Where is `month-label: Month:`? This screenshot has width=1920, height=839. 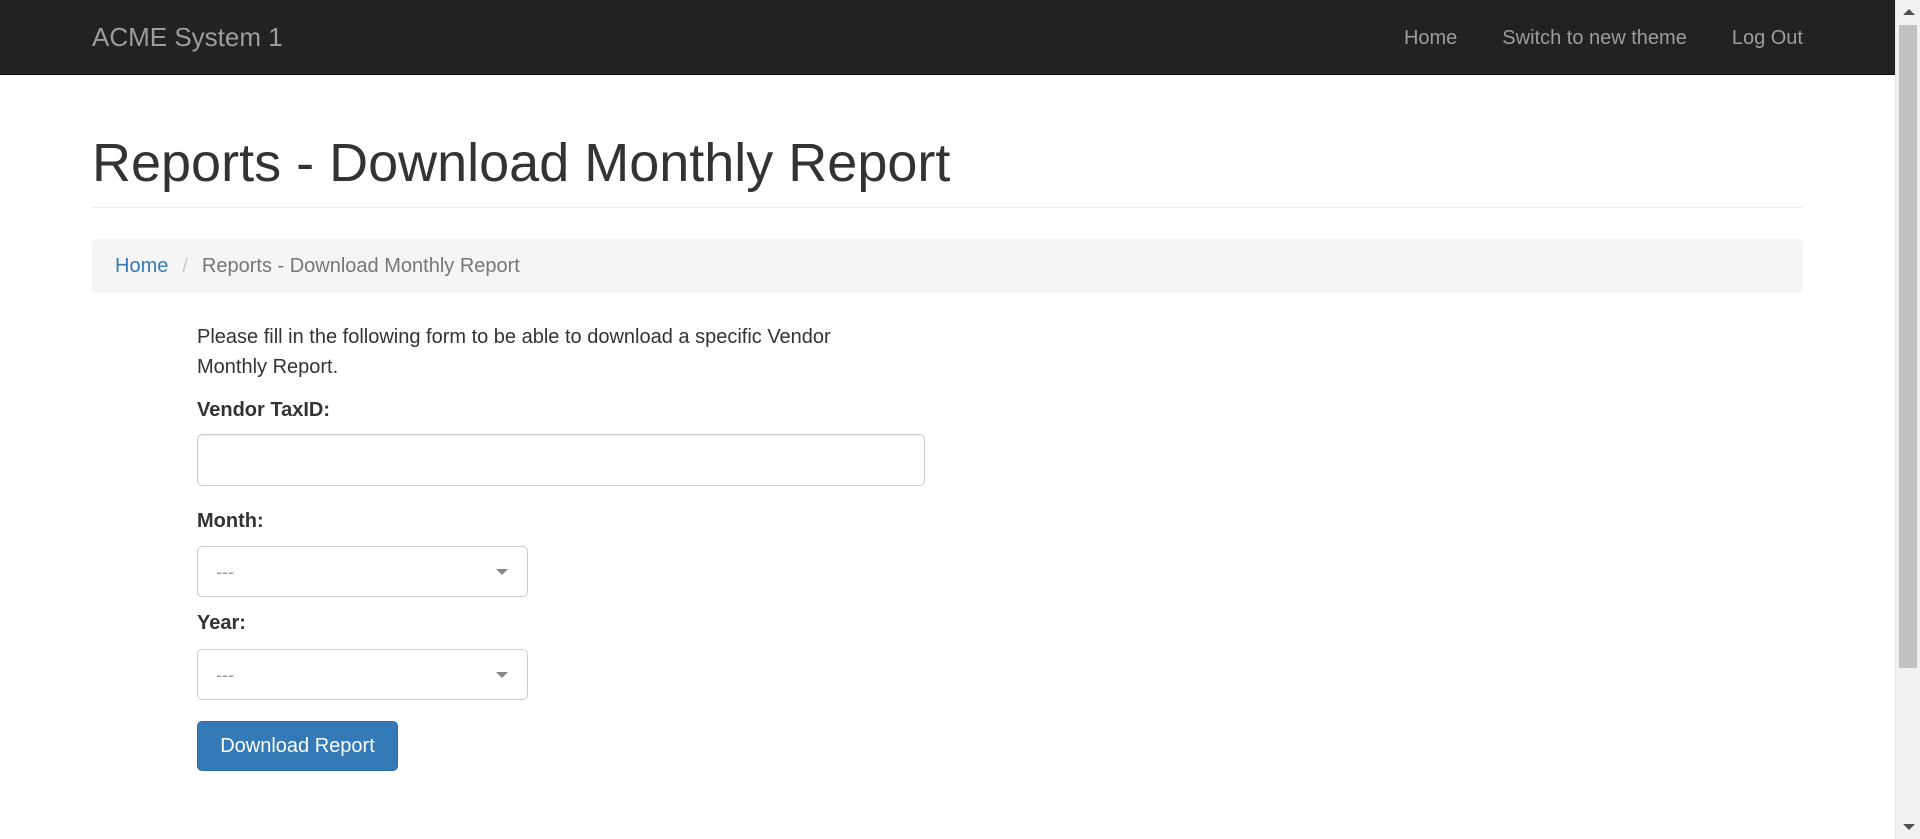
month-label: Month: is located at coordinates (230, 521).